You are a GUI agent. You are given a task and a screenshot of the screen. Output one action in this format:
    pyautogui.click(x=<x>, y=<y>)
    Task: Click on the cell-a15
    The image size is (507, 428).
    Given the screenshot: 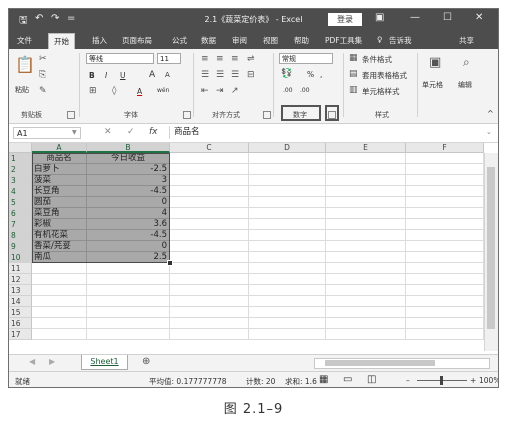 What is the action you would take?
    pyautogui.click(x=59, y=312)
    